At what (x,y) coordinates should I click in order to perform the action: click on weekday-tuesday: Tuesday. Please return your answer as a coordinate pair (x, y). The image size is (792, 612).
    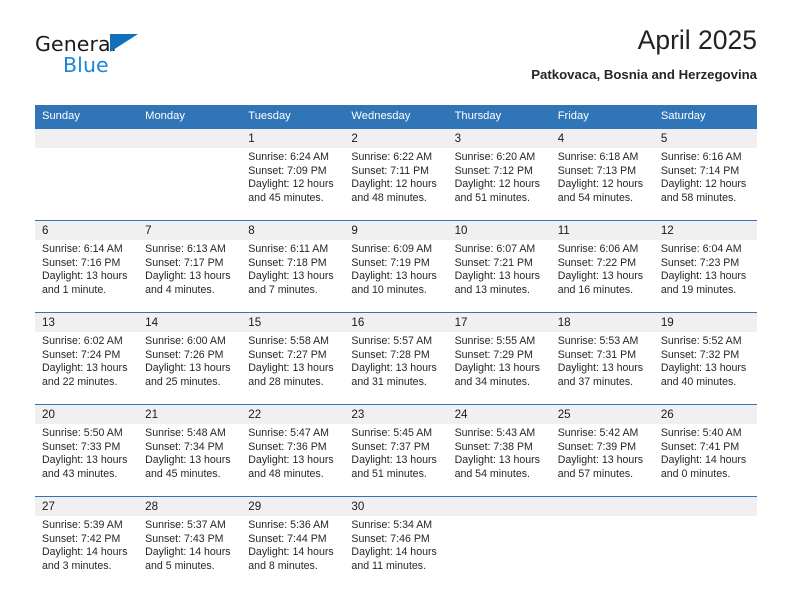
    Looking at the image, I should click on (269, 116).